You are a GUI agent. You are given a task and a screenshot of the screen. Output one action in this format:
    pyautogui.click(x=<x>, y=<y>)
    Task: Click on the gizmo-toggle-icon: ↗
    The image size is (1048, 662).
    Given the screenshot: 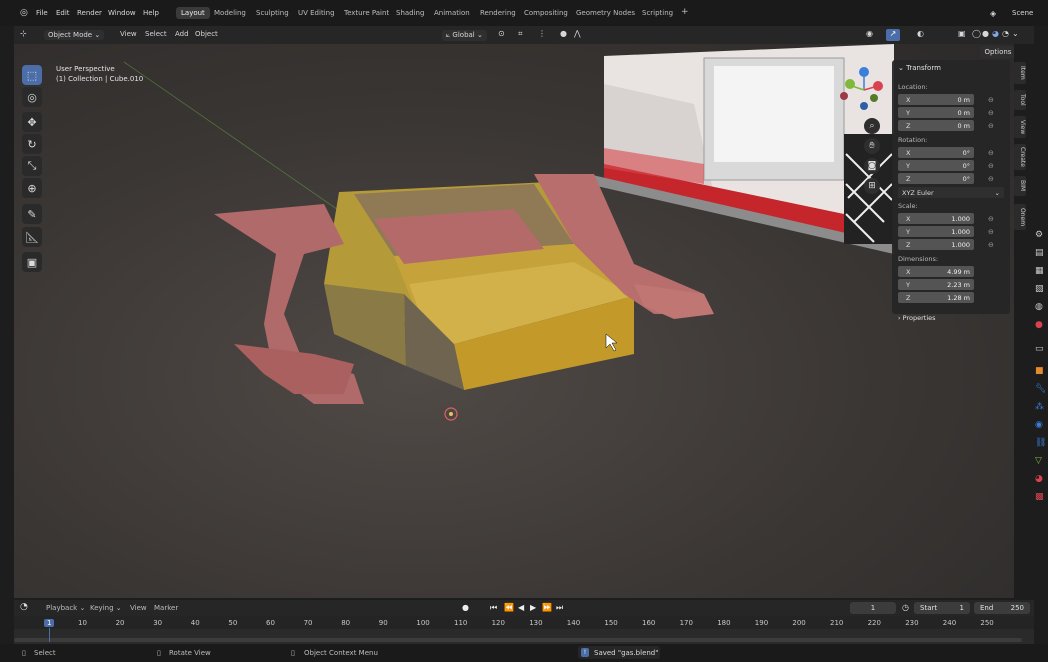 What is the action you would take?
    pyautogui.click(x=893, y=35)
    